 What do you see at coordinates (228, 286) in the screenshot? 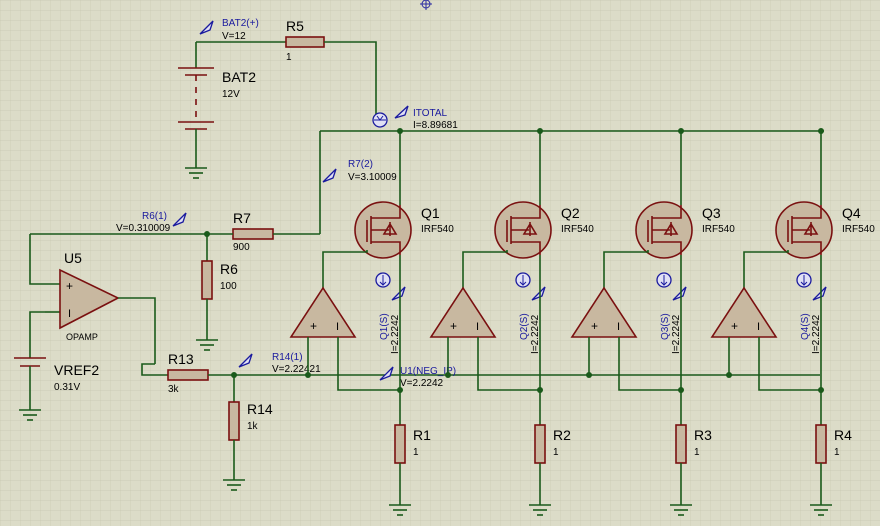
I see `r6-value: 100` at bounding box center [228, 286].